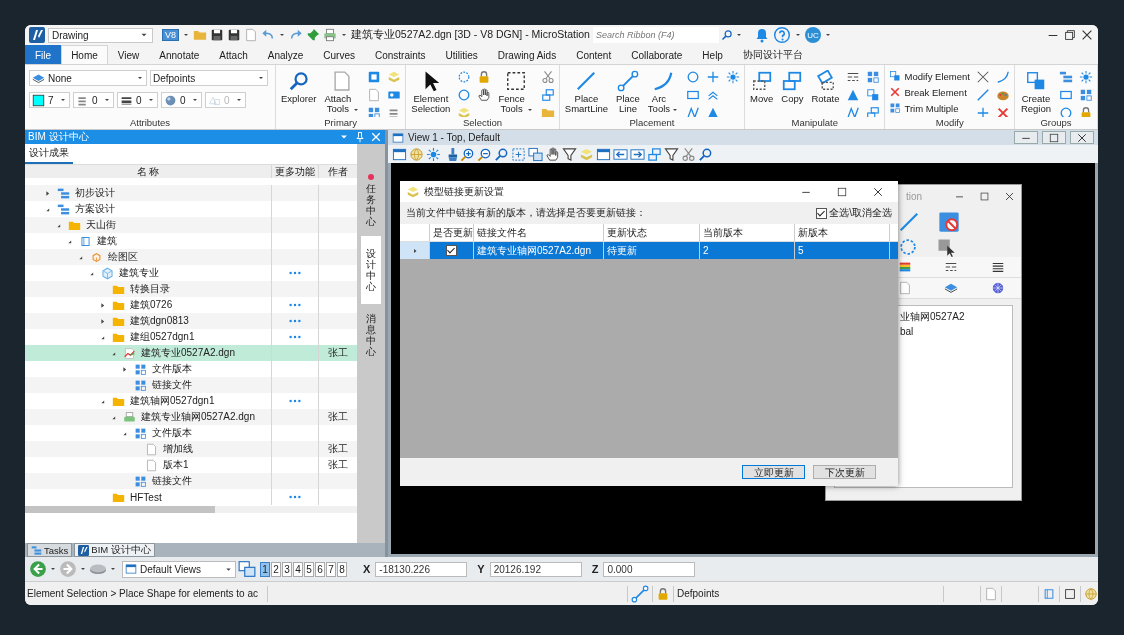 This screenshot has height=635, width=1124. Describe the element at coordinates (285, 54) in the screenshot. I see `ribbon-tab: Analyze` at that location.